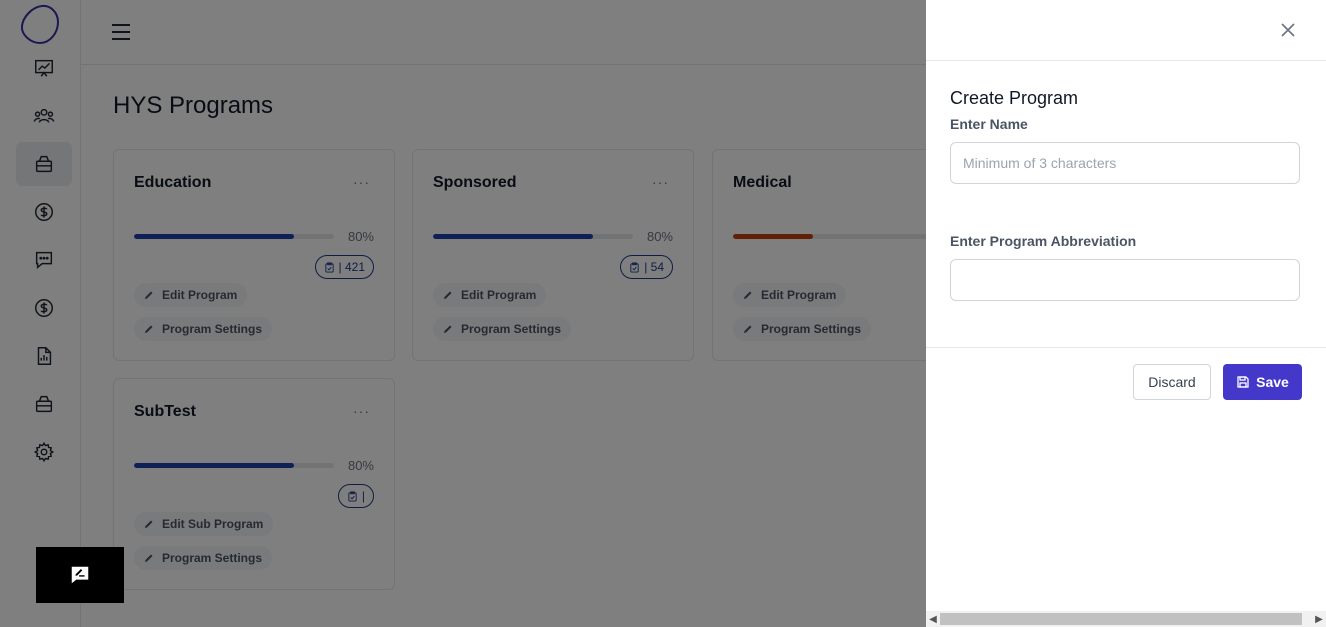 Image resolution: width=1326 pixels, height=627 pixels. What do you see at coordinates (1043, 241) in the screenshot?
I see `abbreviation-field-label: Enter Program Abbreviation` at bounding box center [1043, 241].